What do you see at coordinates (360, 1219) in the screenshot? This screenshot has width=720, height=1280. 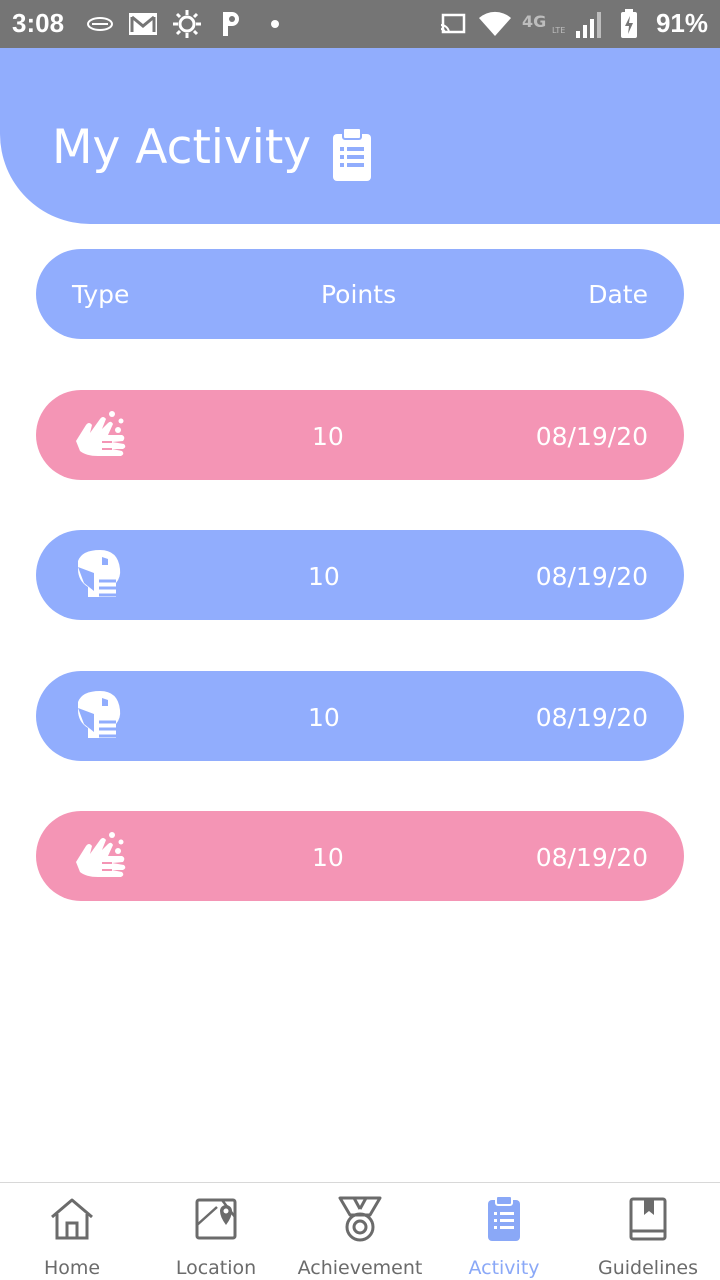 I see `medal-icon` at bounding box center [360, 1219].